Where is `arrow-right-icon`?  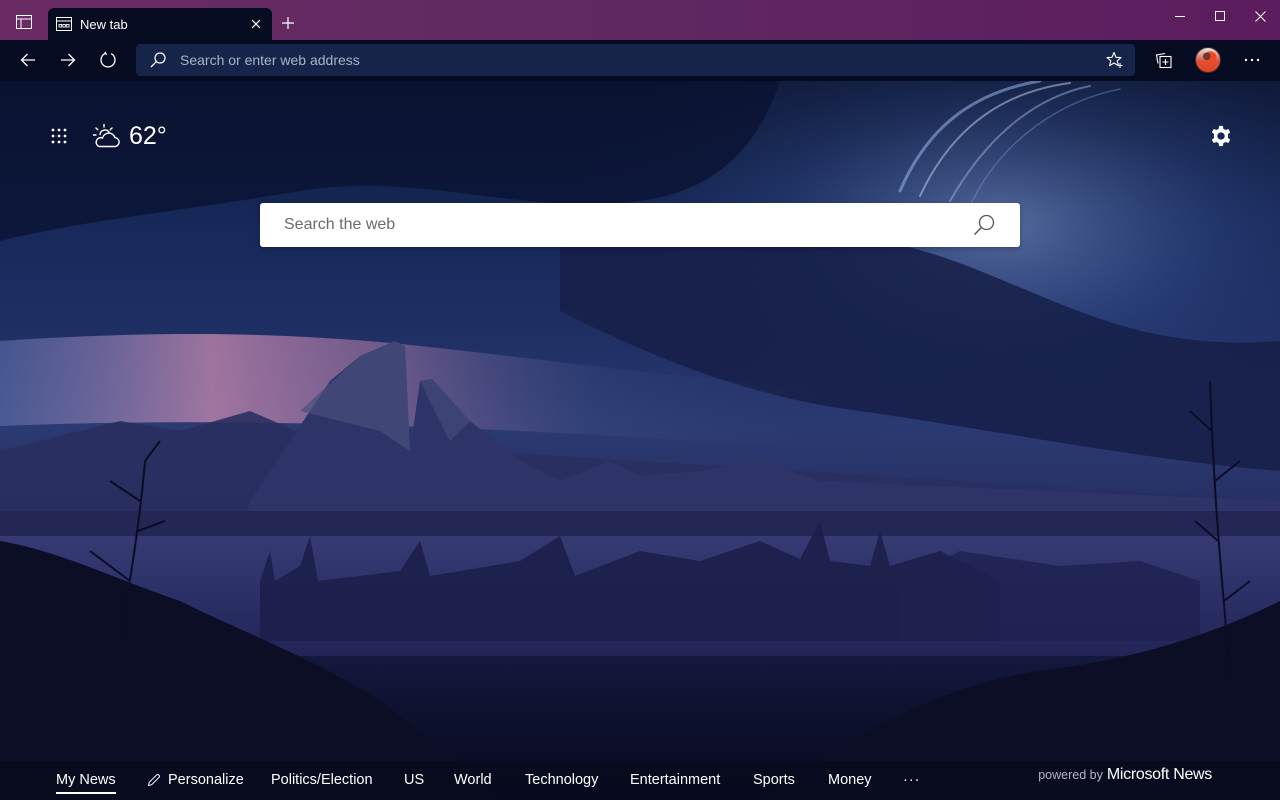
arrow-right-icon is located at coordinates (68, 60).